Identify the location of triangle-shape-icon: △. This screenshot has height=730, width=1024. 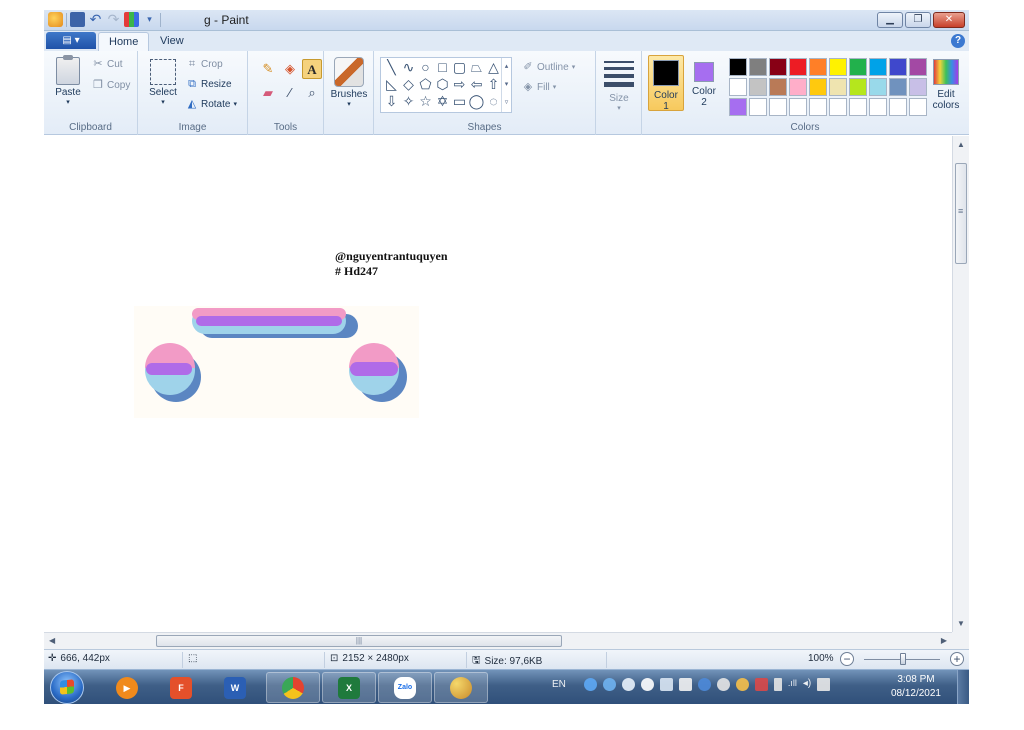
(493, 67).